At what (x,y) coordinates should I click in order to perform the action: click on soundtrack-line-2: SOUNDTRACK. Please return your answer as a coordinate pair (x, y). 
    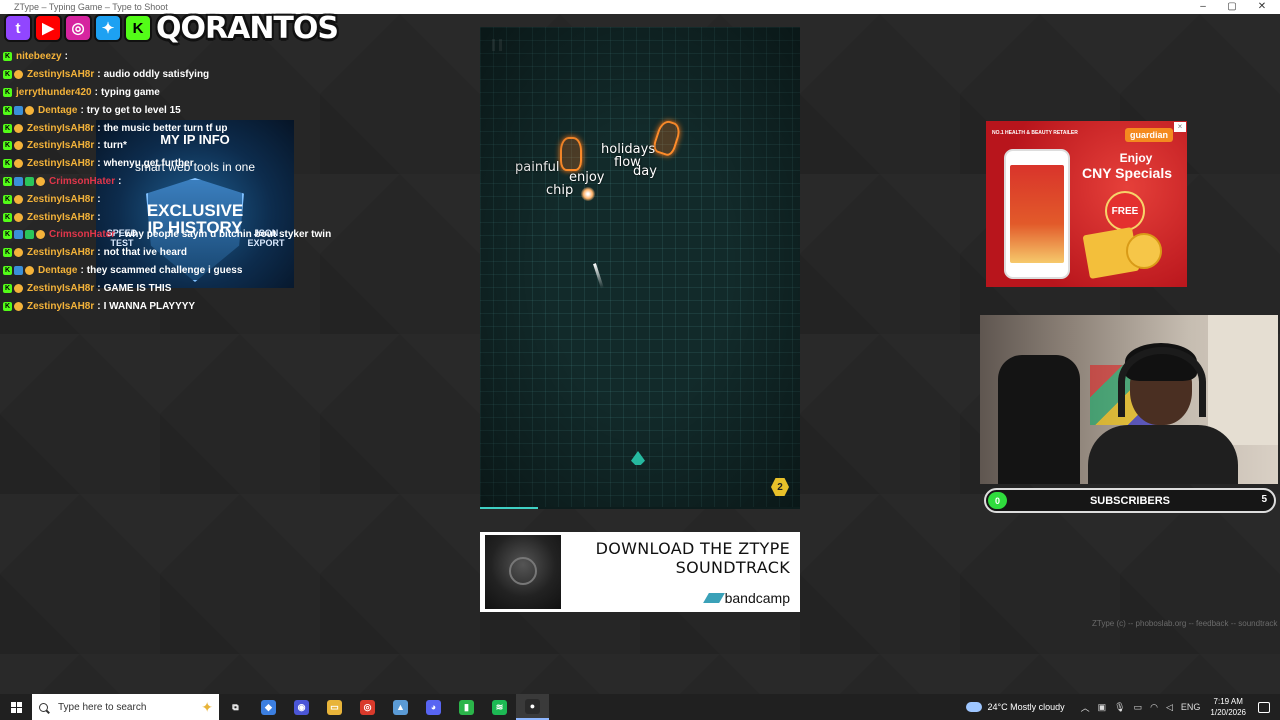
    Looking at the image, I should click on (732, 567).